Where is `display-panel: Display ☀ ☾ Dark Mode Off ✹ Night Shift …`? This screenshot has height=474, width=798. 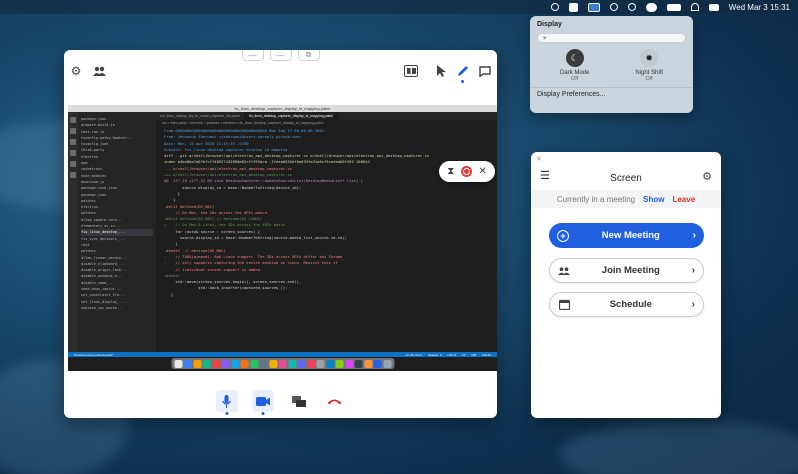
display-panel: Display ☀ ☾ Dark Mode Off ✹ Night Shift … is located at coordinates (611, 64).